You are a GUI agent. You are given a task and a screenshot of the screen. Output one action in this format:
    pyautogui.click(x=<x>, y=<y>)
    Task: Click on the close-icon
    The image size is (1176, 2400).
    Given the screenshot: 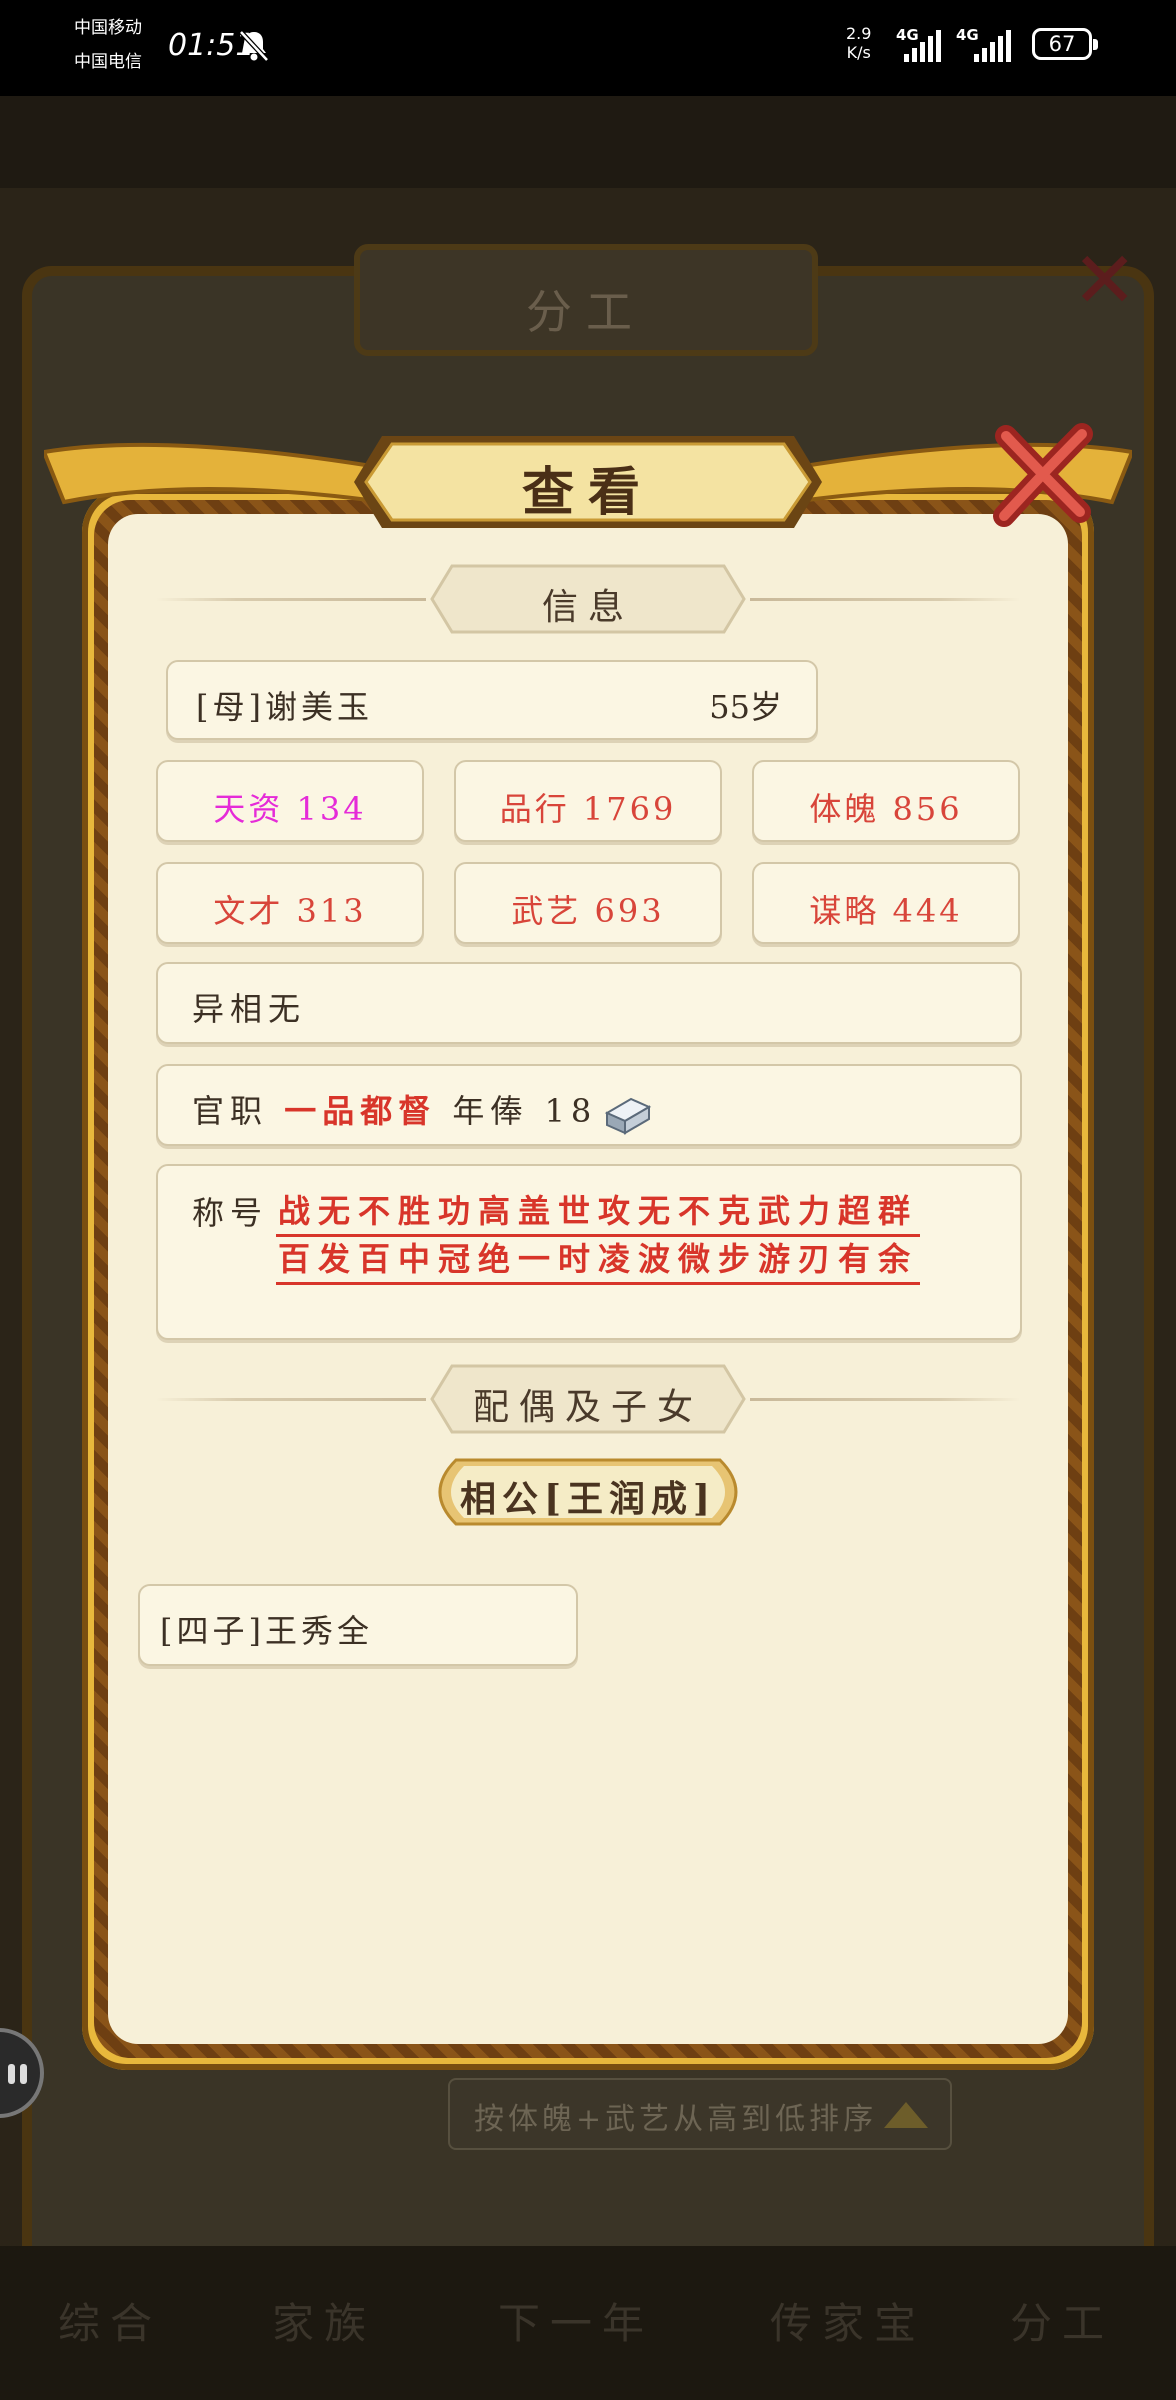 What is the action you would take?
    pyautogui.click(x=1042, y=476)
    